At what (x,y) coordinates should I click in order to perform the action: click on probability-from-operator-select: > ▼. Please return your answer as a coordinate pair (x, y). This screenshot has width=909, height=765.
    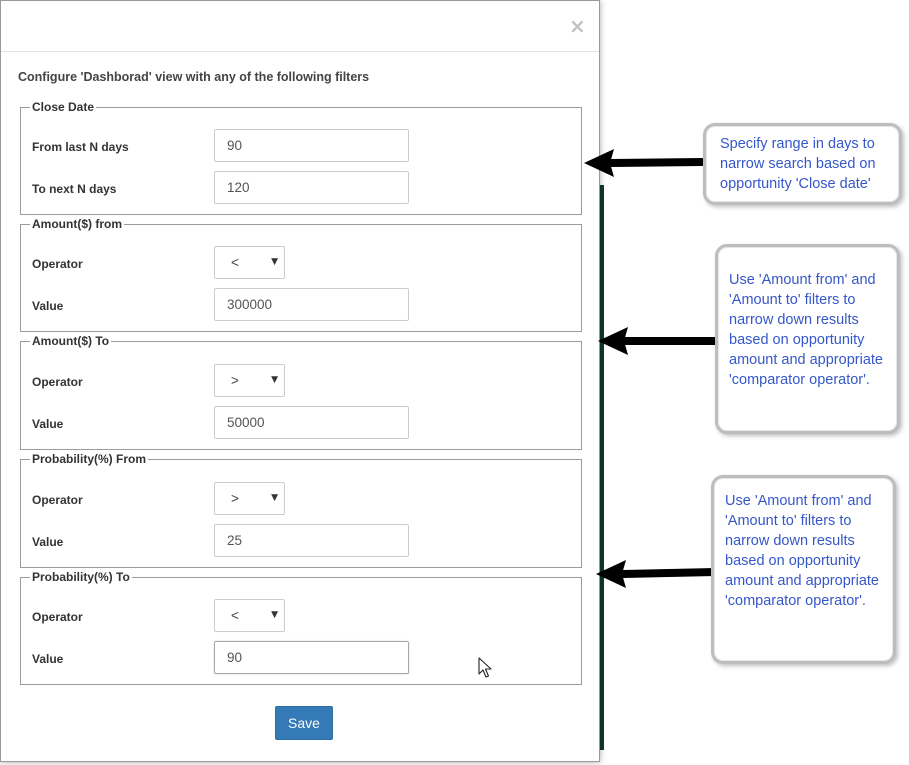
    Looking at the image, I should click on (249, 498).